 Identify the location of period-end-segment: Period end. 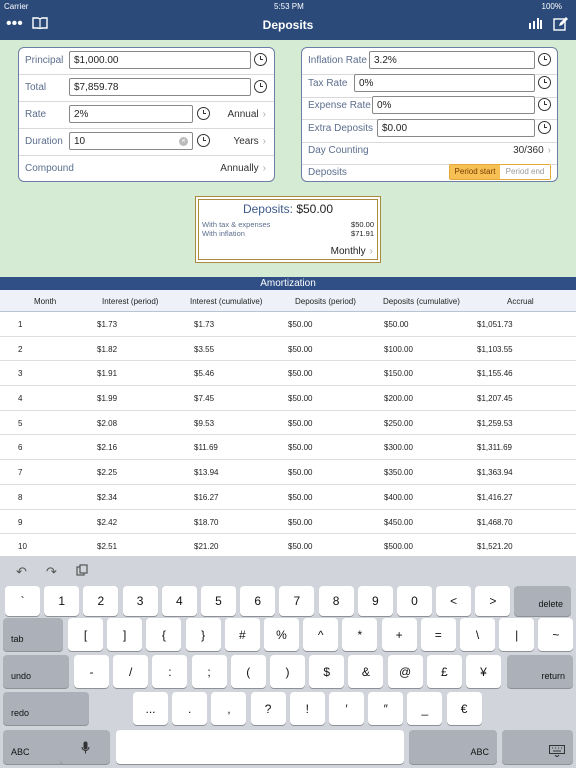
(525, 171).